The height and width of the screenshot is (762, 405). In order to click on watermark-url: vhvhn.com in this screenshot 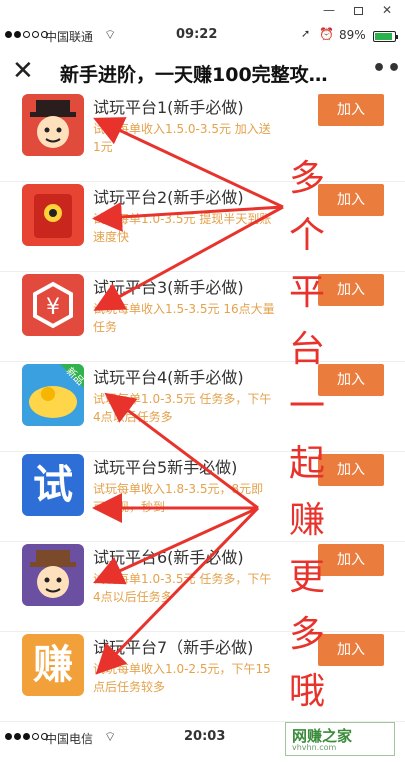, I will do `click(314, 747)`.